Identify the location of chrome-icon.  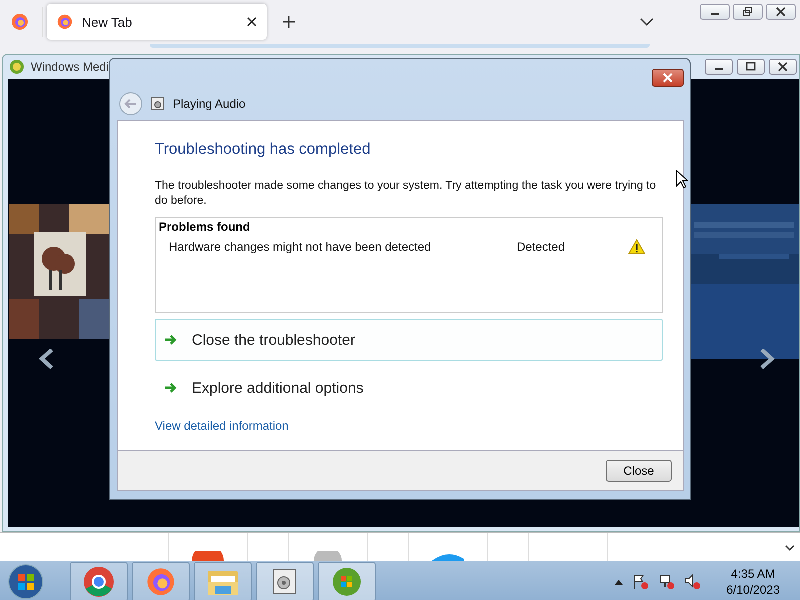
(99, 582).